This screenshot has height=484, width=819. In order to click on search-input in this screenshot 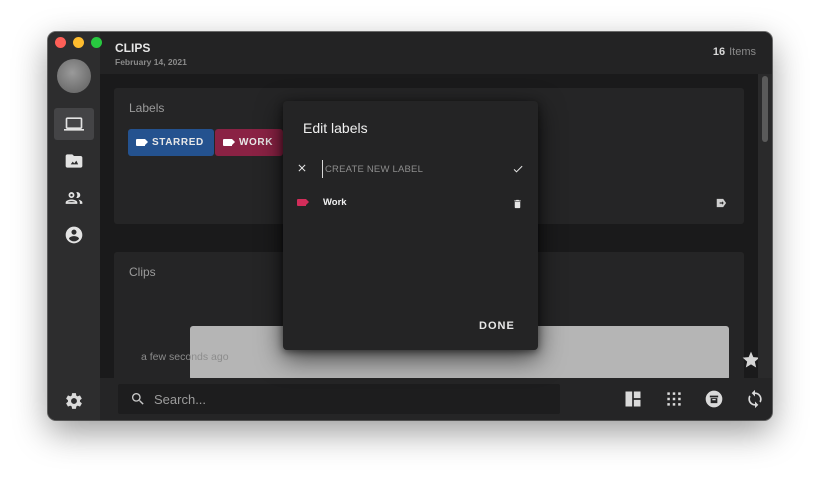, I will do `click(344, 399)`.